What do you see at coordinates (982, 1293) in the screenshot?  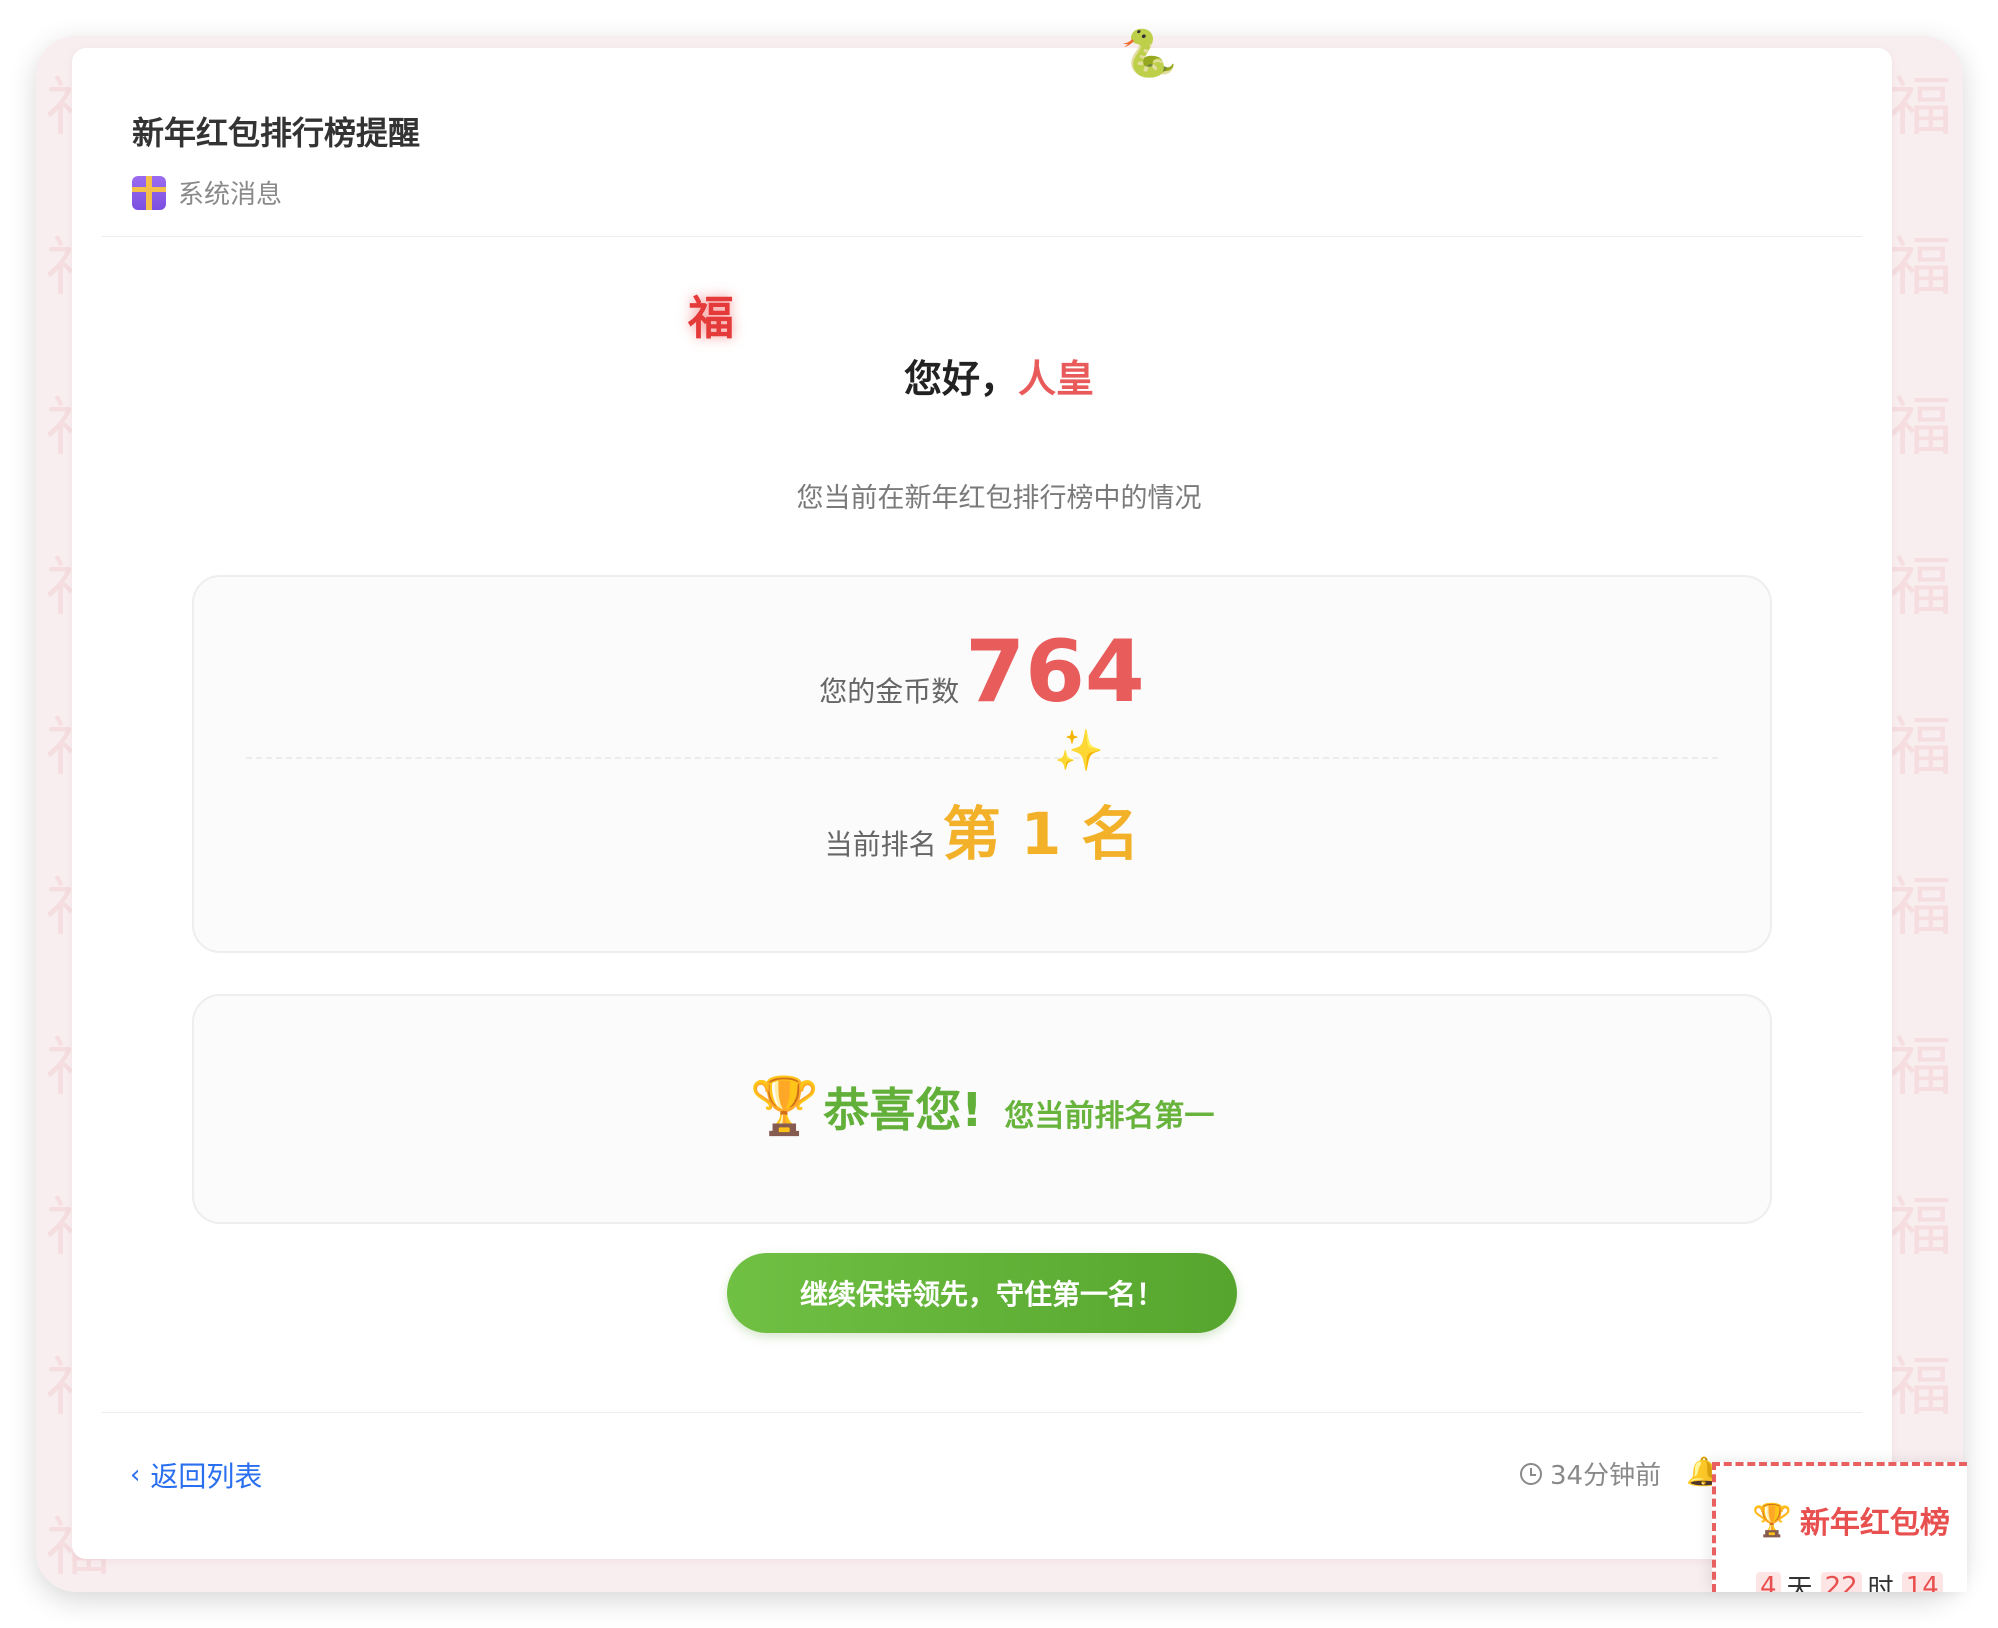 I see `keep-leading-button: 继续保持领先，守住第一名！` at bounding box center [982, 1293].